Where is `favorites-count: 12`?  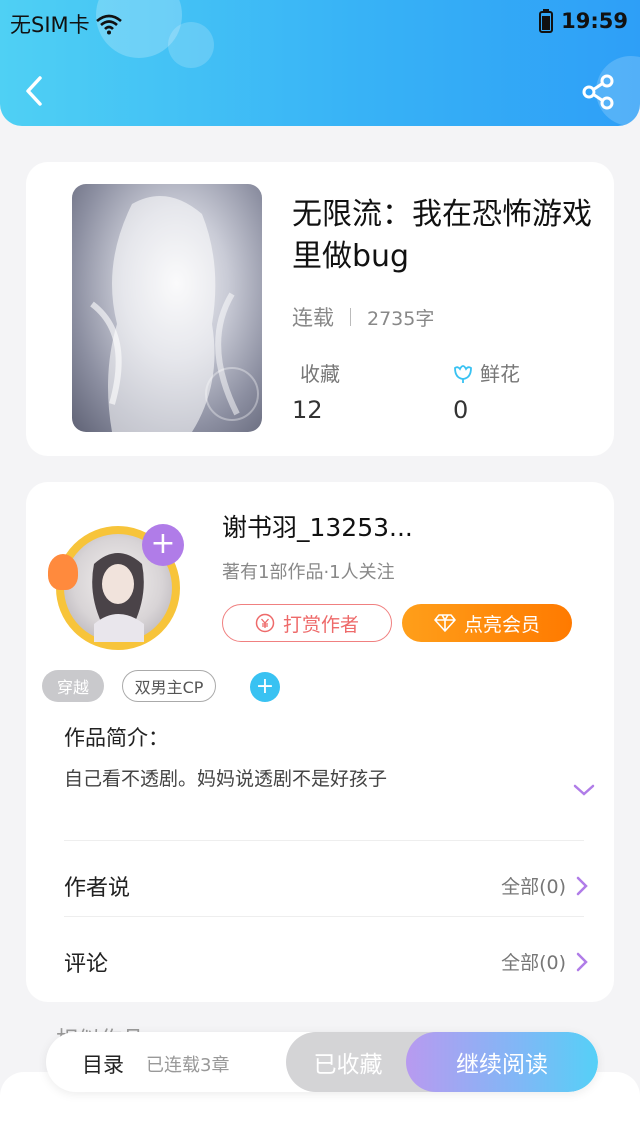
favorites-count: 12 is located at coordinates (307, 410).